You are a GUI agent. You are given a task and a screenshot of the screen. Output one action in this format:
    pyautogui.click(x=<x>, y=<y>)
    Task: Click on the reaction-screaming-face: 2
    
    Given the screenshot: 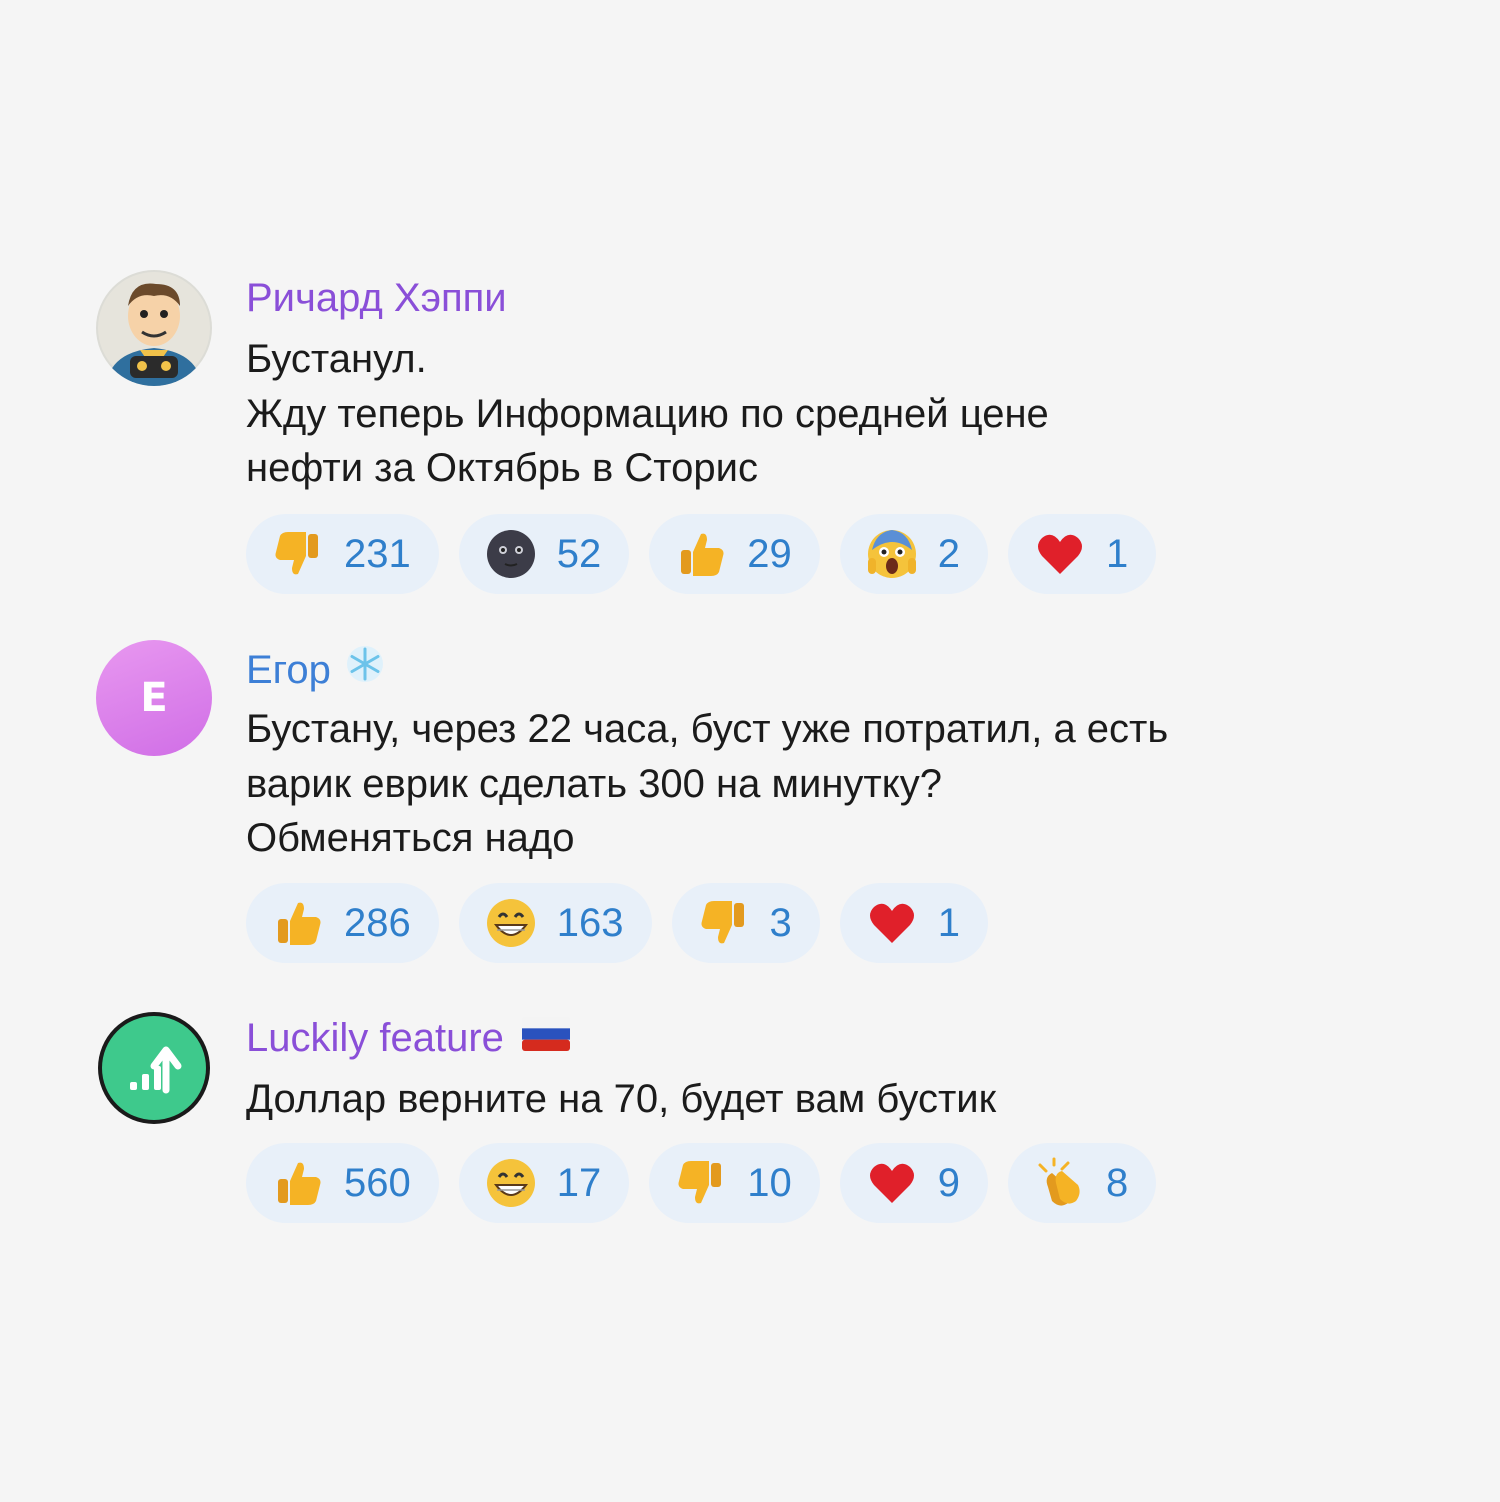 What is the action you would take?
    pyautogui.click(x=913, y=554)
    